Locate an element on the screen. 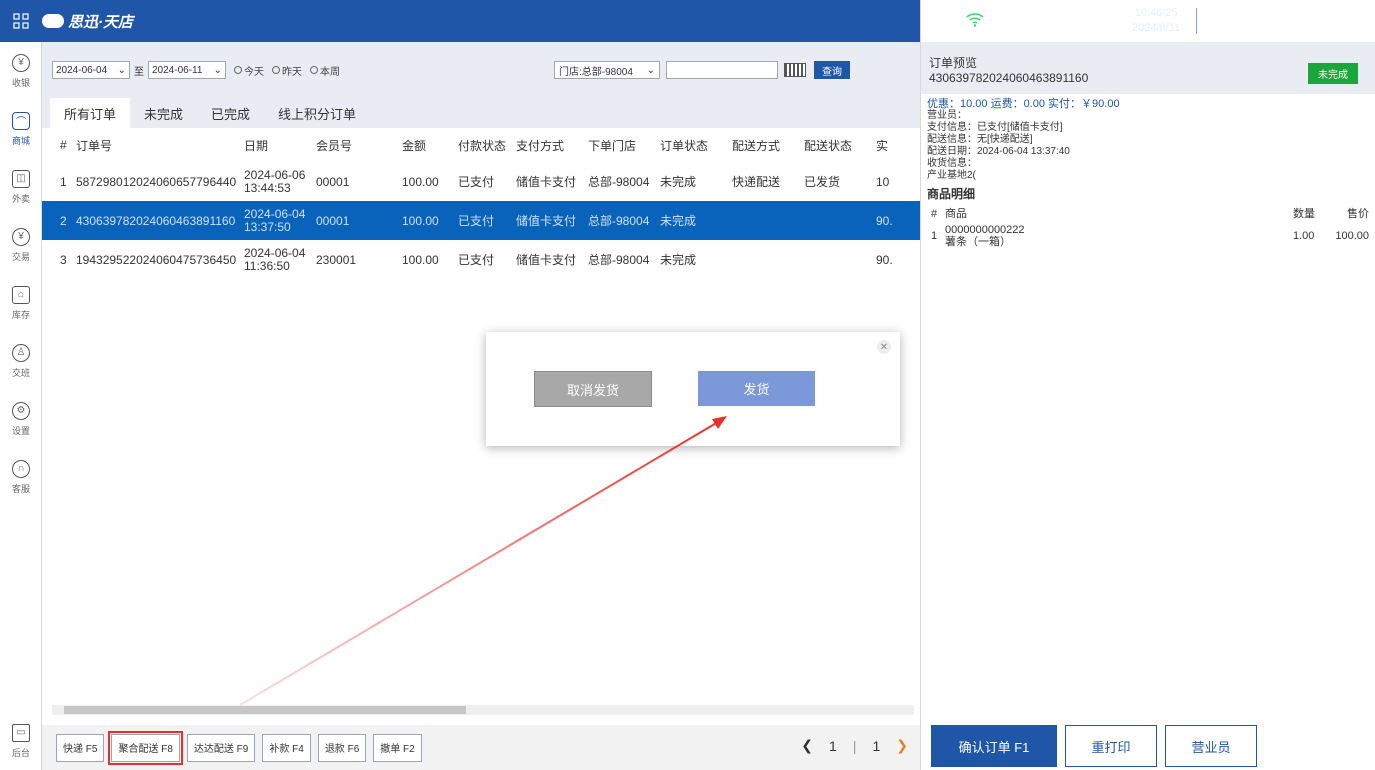 This screenshot has width=1375, height=770. shipping-date: 配送日期：2024-06-04 13:37:40 is located at coordinates (998, 151).